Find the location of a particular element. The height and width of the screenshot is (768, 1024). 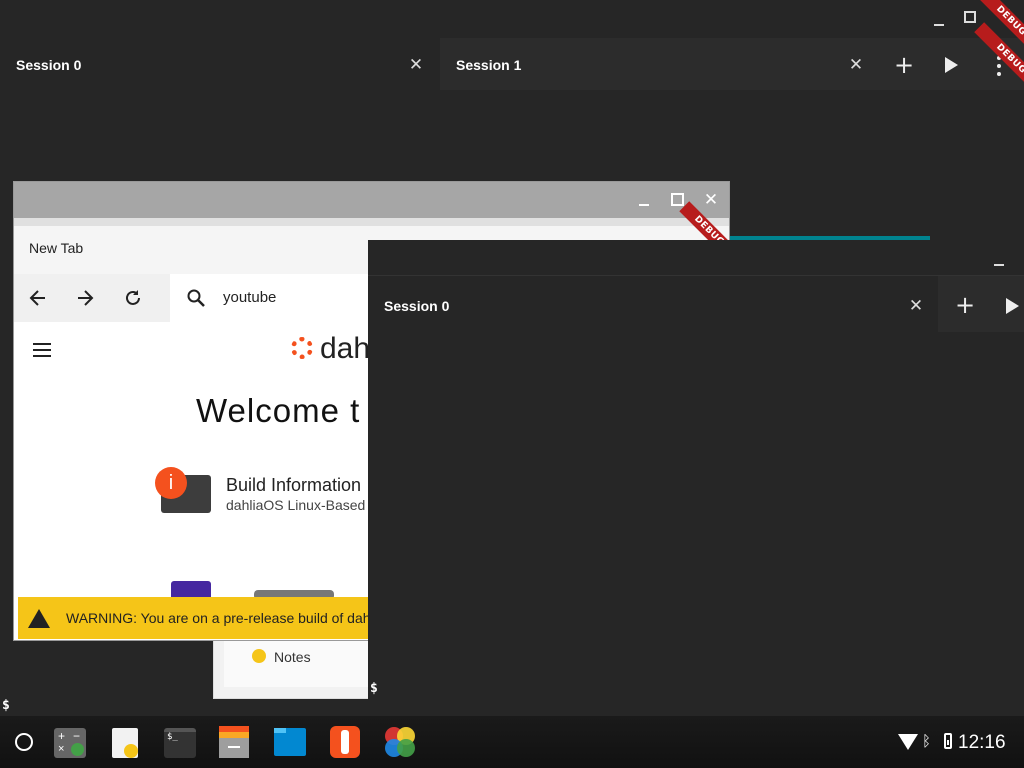

fg-tab-close-icon: ✕ is located at coordinates (916, 306).